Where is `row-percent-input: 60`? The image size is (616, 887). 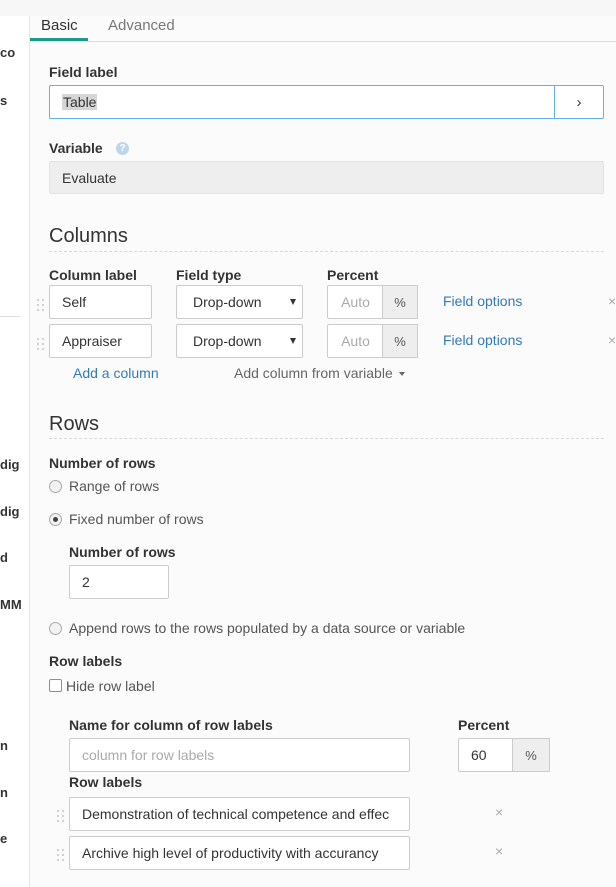 row-percent-input: 60 is located at coordinates (486, 755).